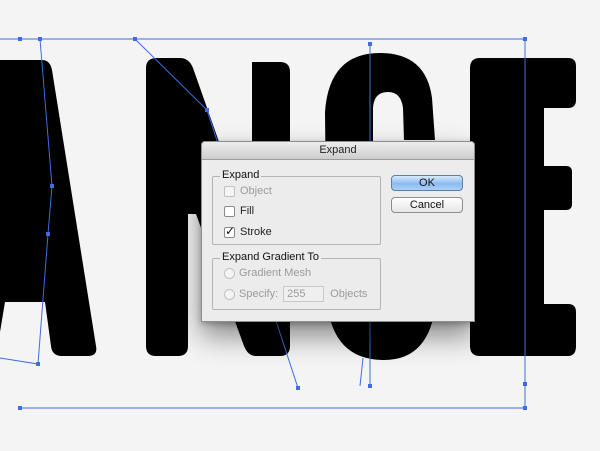 This screenshot has width=600, height=451. Describe the element at coordinates (229, 211) in the screenshot. I see `fill-checkbox` at that location.